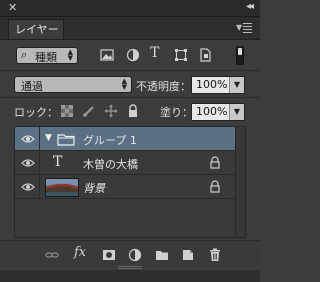 This screenshot has height=282, width=320. Describe the element at coordinates (36, 112) in the screenshot. I see `lock-label: ロック：` at that location.